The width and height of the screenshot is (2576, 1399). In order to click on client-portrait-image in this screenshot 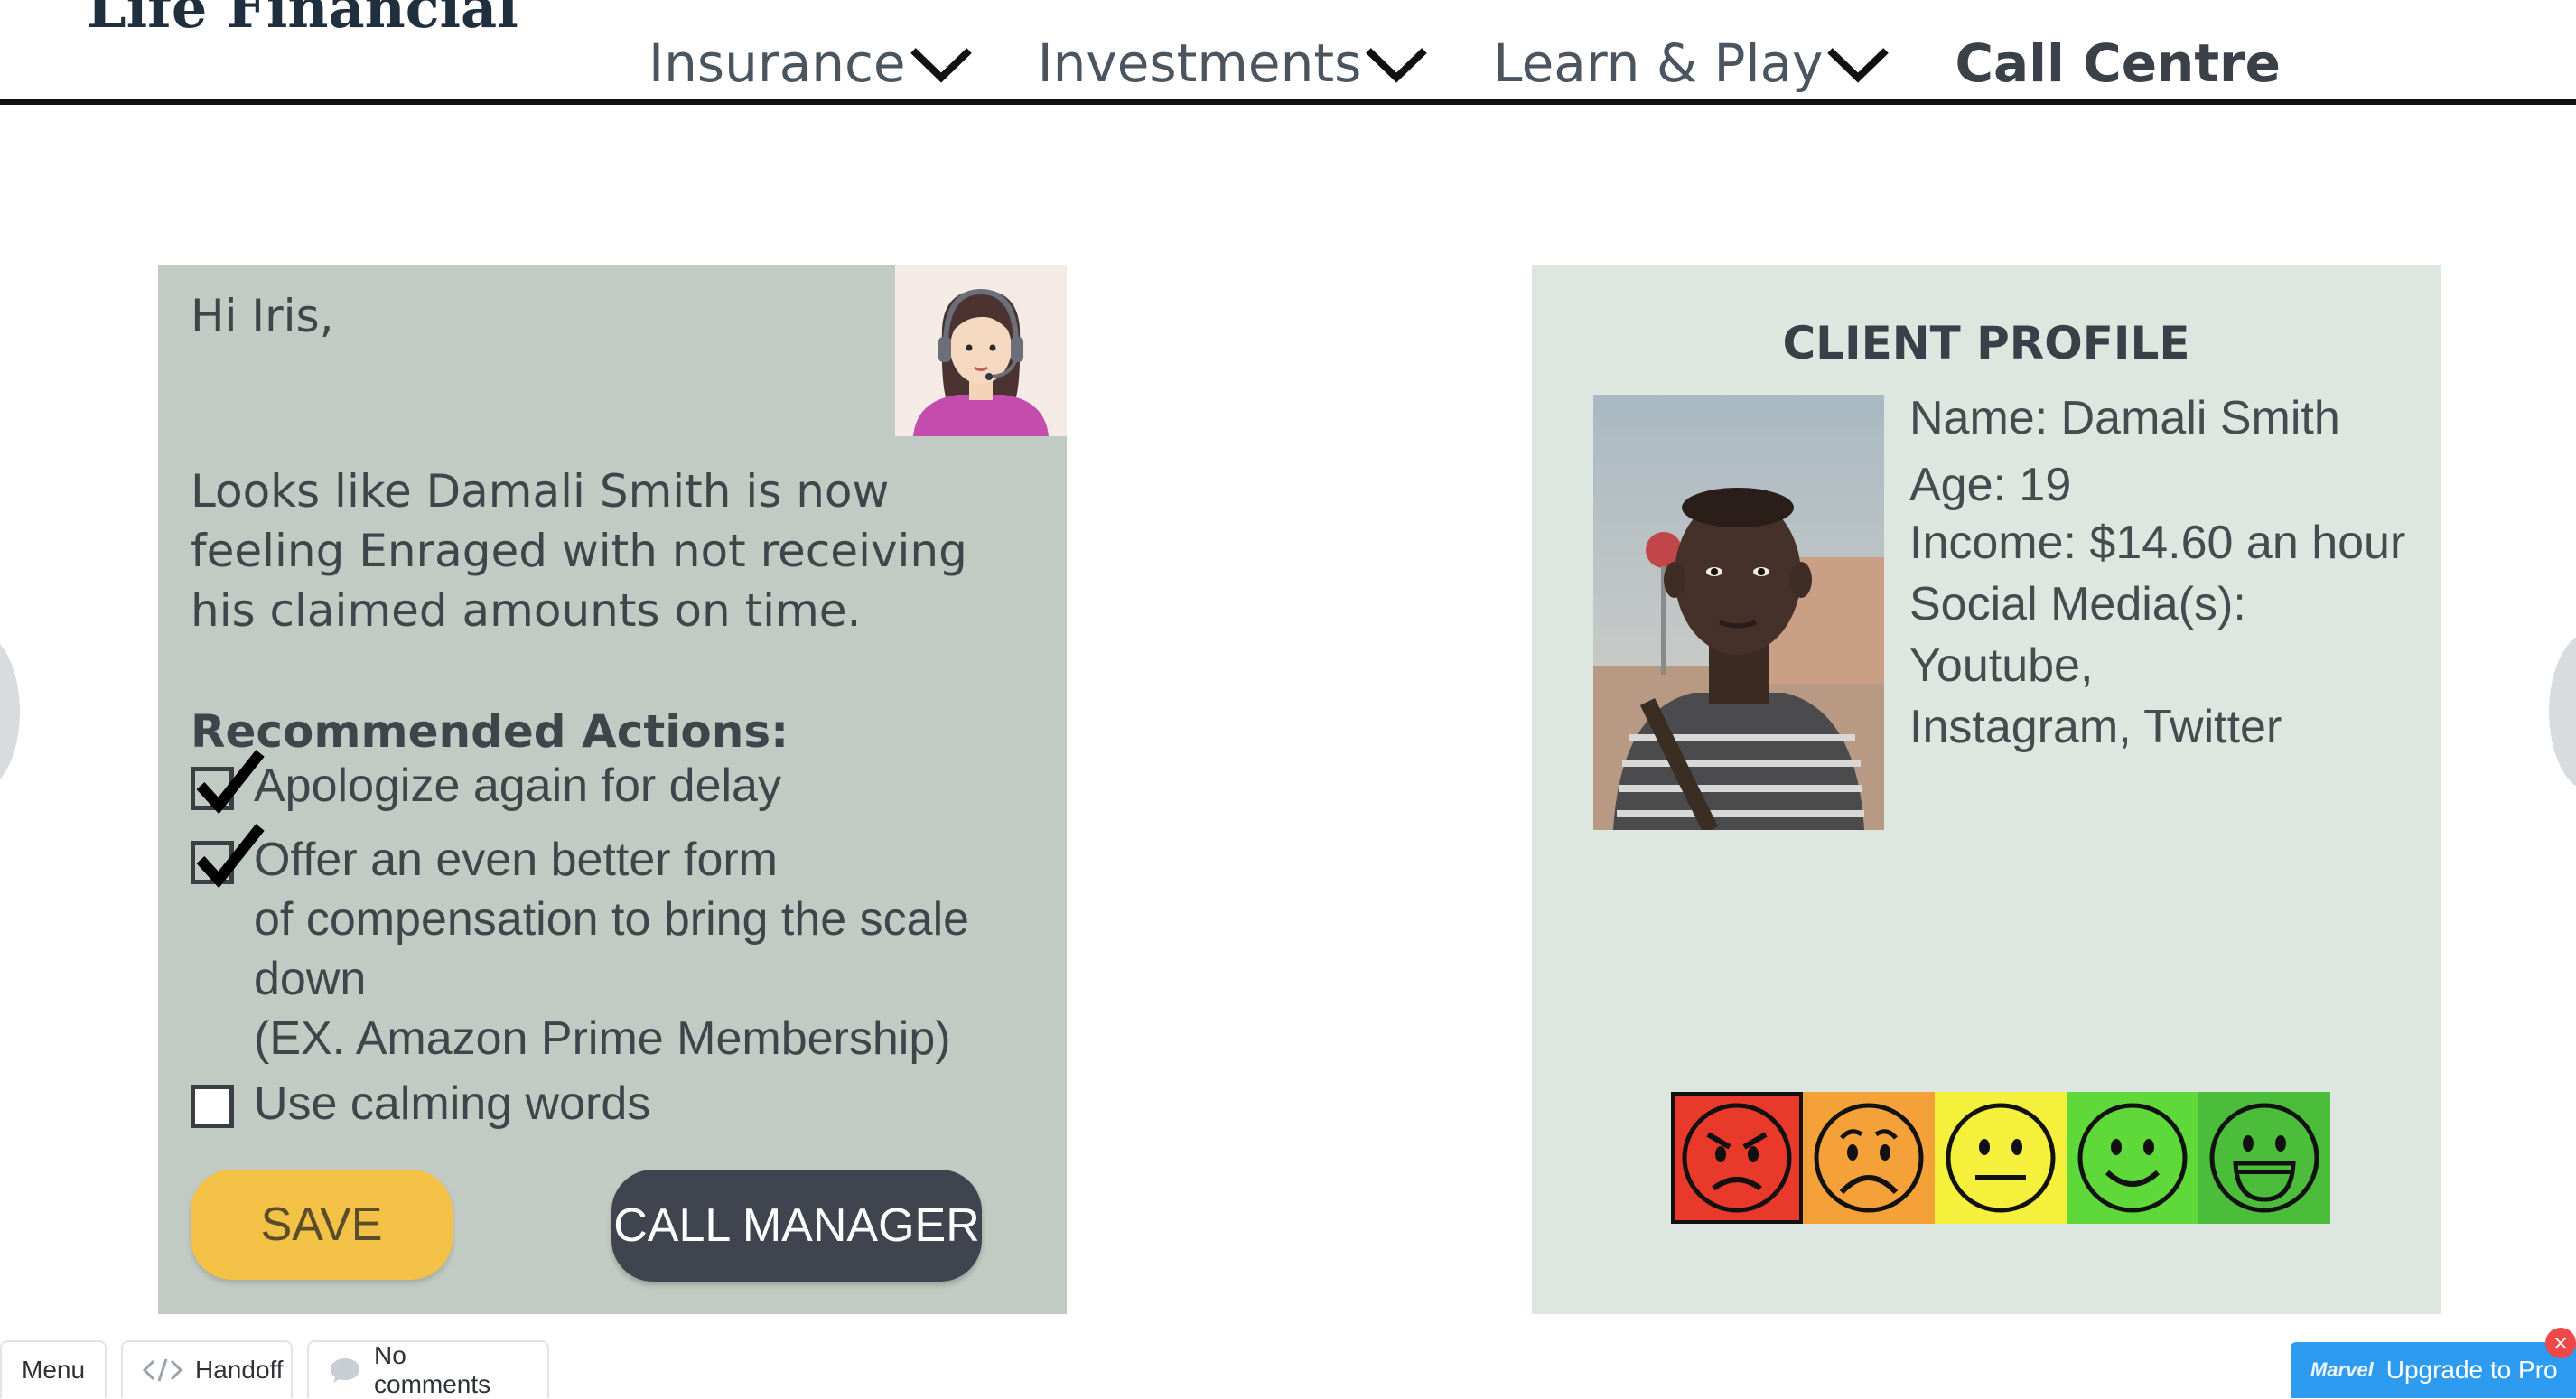, I will do `click(1739, 612)`.